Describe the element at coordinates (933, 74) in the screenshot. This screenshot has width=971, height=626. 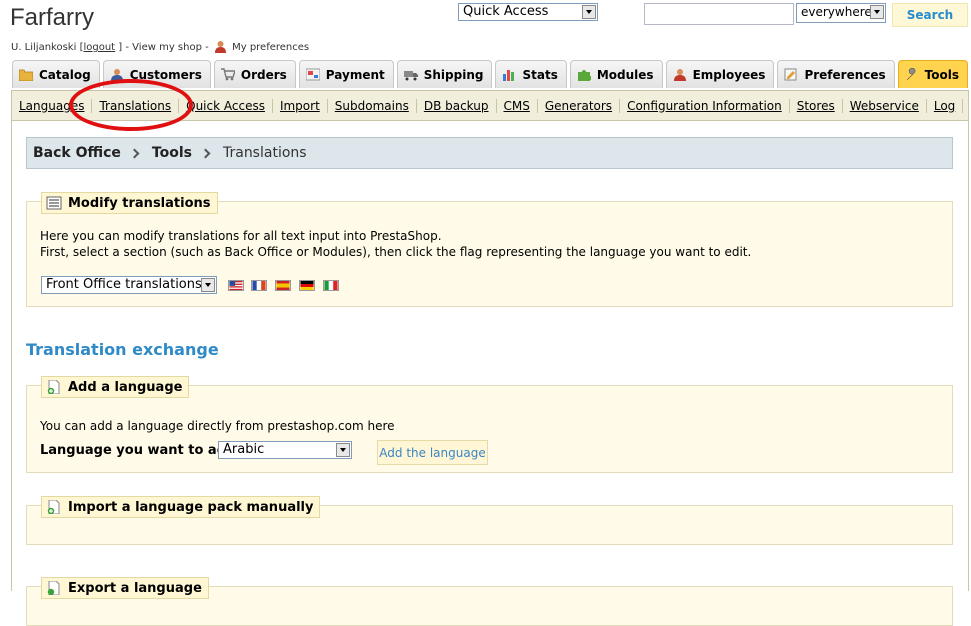
I see `tab-tools: Tools` at that location.